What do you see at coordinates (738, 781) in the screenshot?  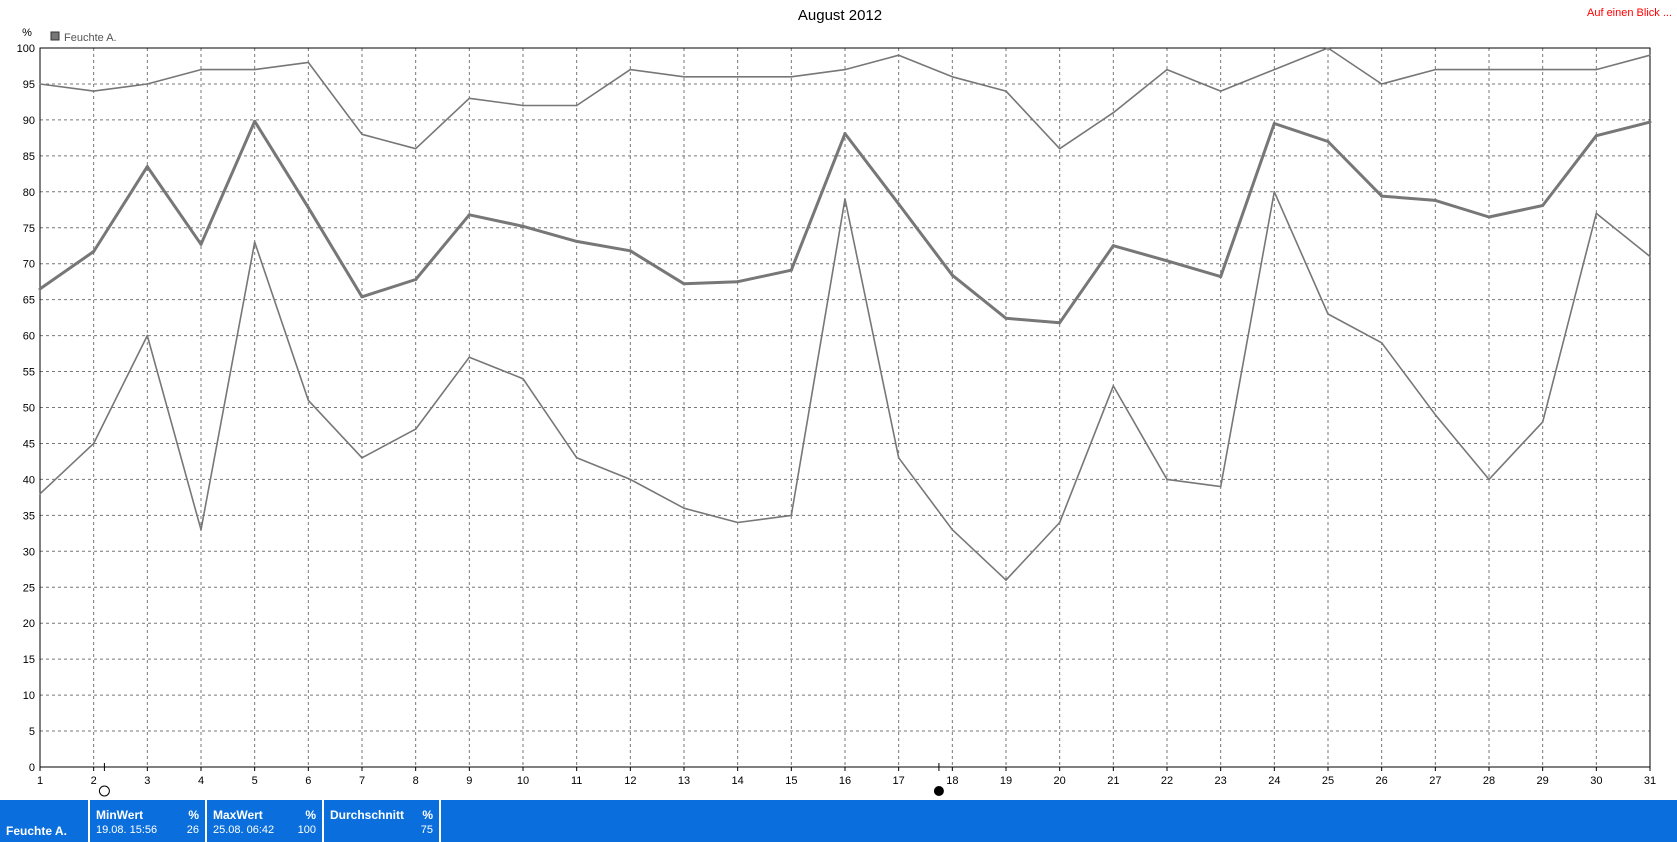 I see `x-tick-label: 14` at bounding box center [738, 781].